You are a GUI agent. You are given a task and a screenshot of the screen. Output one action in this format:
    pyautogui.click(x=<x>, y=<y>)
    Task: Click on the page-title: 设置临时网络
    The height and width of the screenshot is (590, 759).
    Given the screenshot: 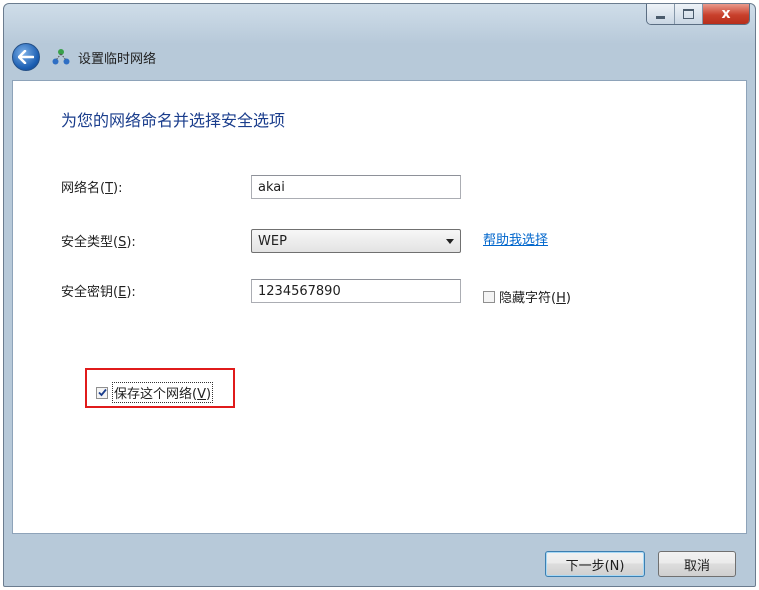 What is the action you would take?
    pyautogui.click(x=117, y=59)
    